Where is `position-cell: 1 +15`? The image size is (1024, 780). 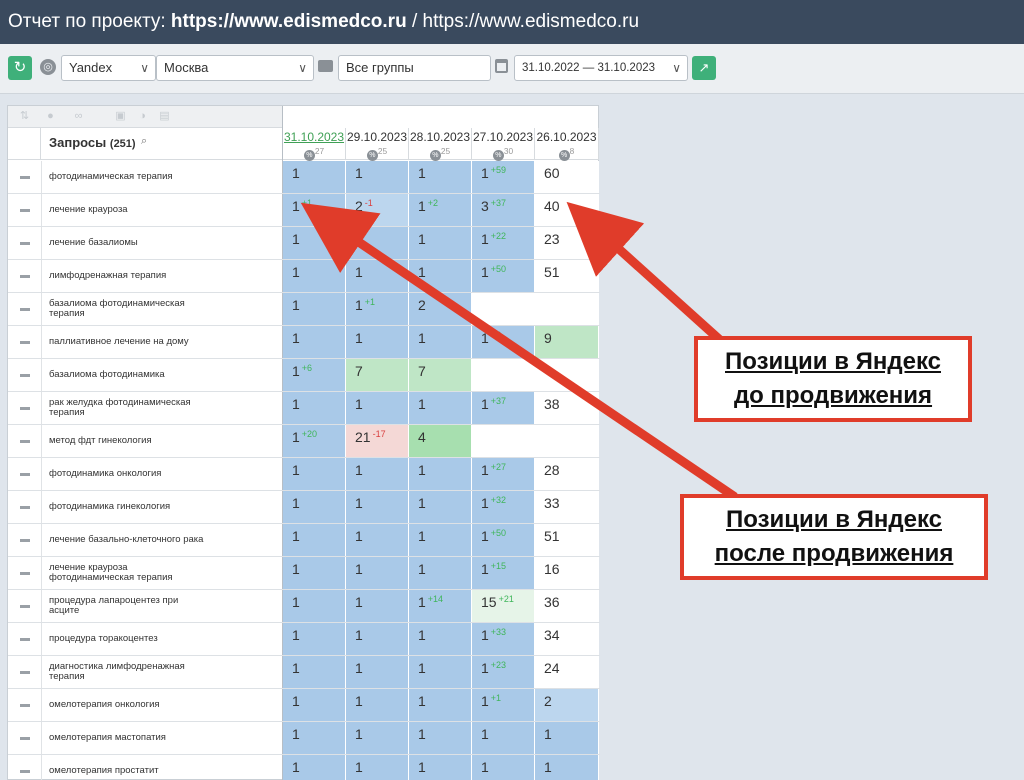 position-cell: 1 +15 is located at coordinates (503, 573).